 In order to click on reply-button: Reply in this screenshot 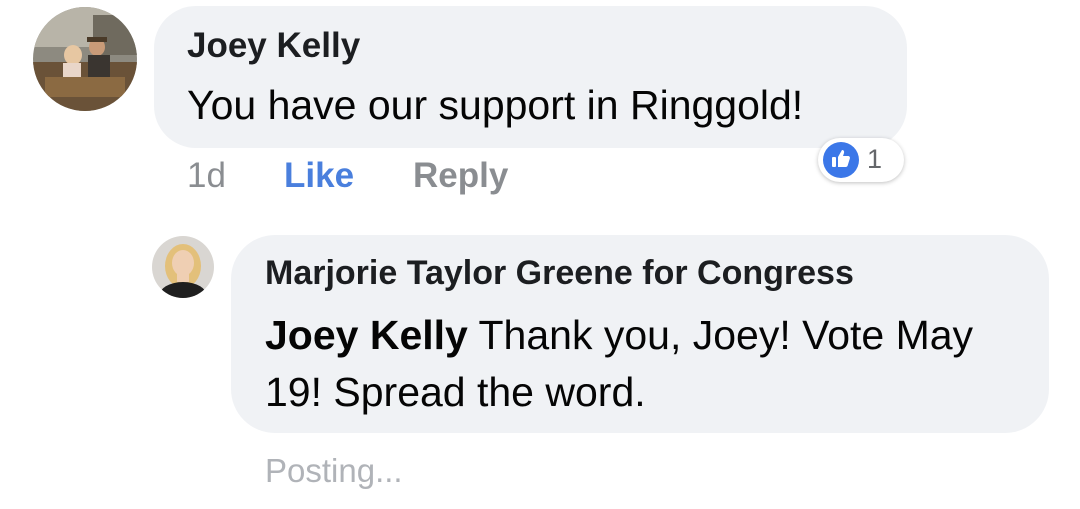, I will do `click(460, 176)`.